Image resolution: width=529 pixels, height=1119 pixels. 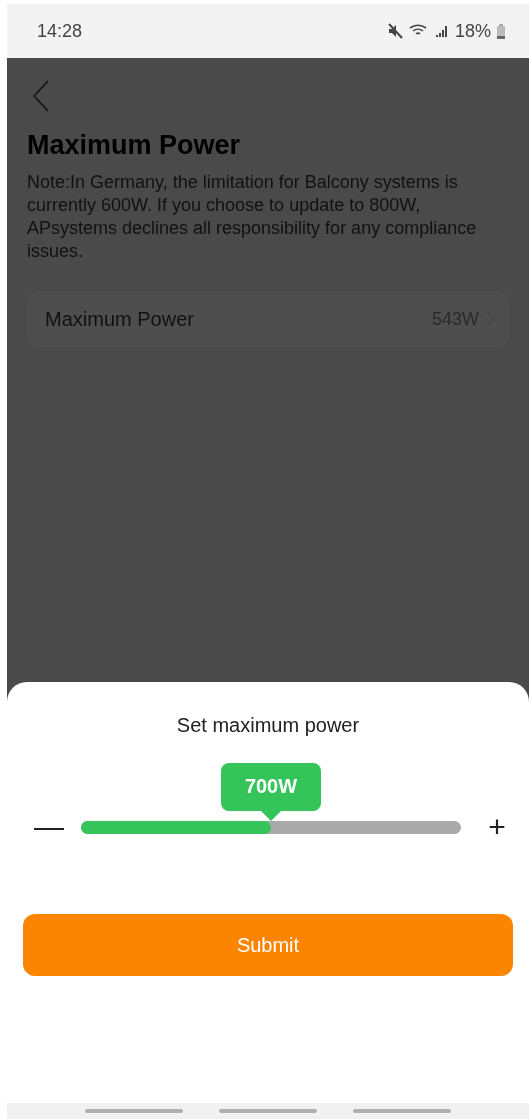 I want to click on status-time: 14:28, so click(x=60, y=31).